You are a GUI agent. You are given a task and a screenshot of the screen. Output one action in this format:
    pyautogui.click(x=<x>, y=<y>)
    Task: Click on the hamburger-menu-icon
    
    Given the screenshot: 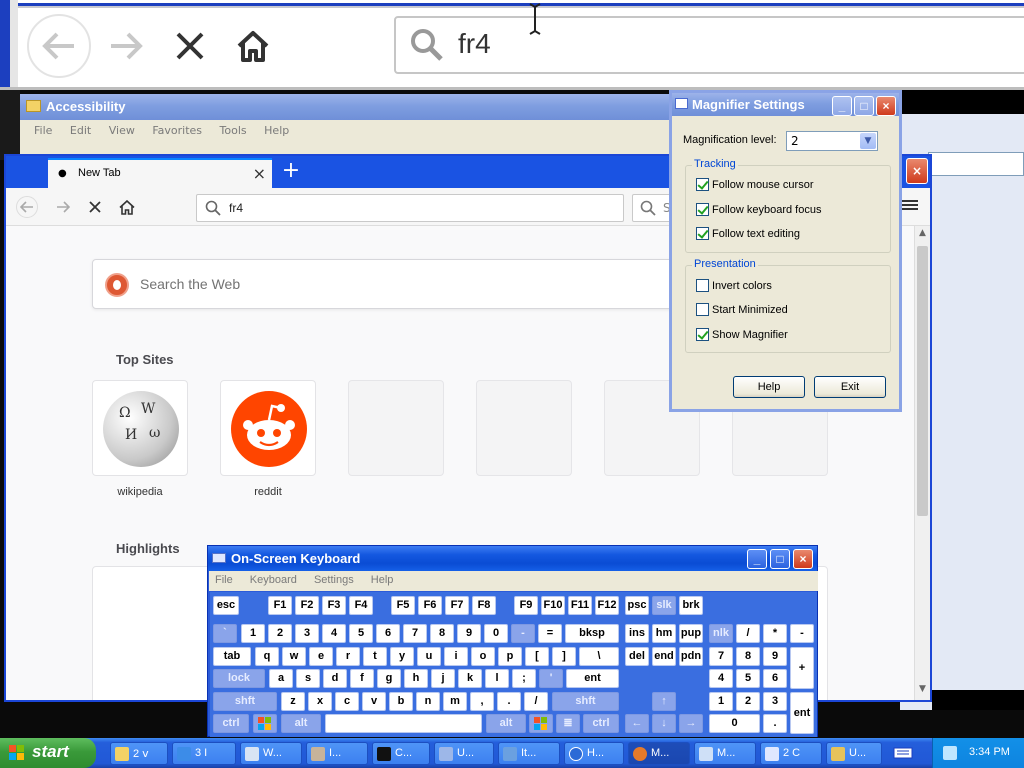 What is the action you would take?
    pyautogui.click(x=909, y=206)
    